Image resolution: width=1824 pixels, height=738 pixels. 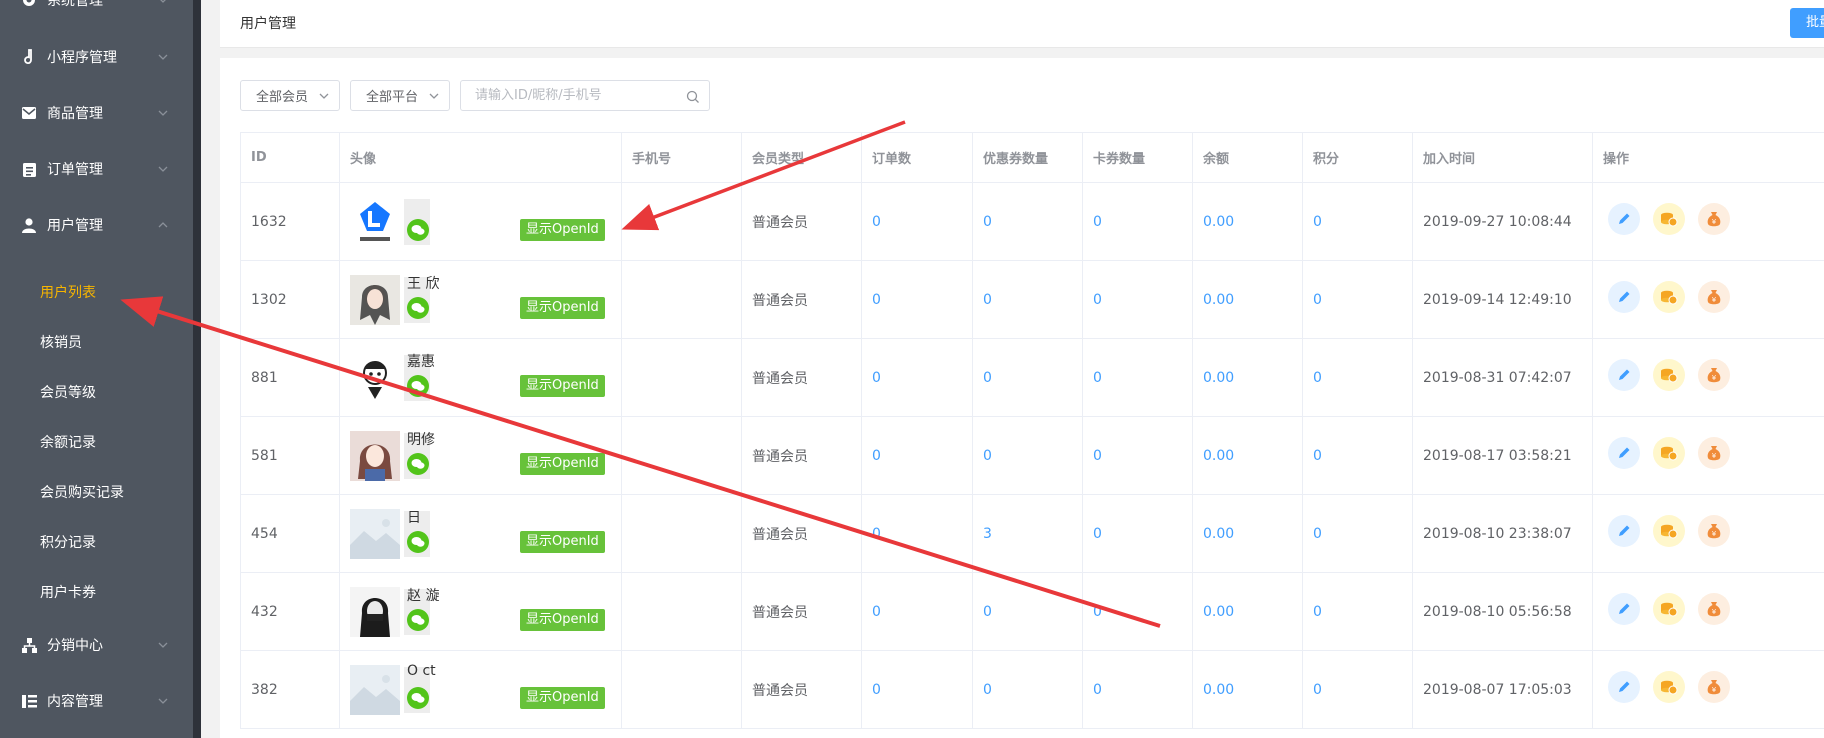 What do you see at coordinates (96, 57) in the screenshot?
I see `sidebar-item-miniprogram: 小程序管理` at bounding box center [96, 57].